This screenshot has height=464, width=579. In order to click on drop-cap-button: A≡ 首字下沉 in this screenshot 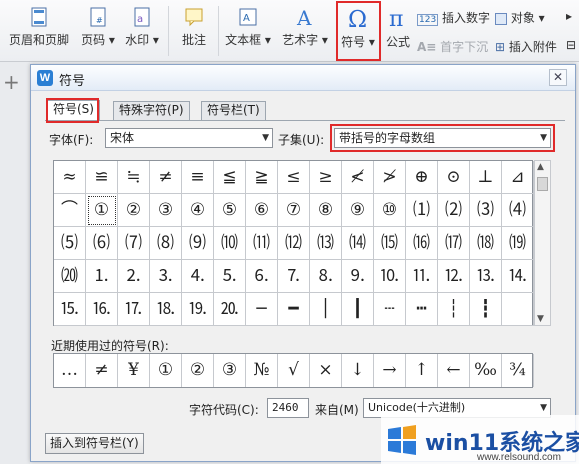, I will do `click(452, 46)`.